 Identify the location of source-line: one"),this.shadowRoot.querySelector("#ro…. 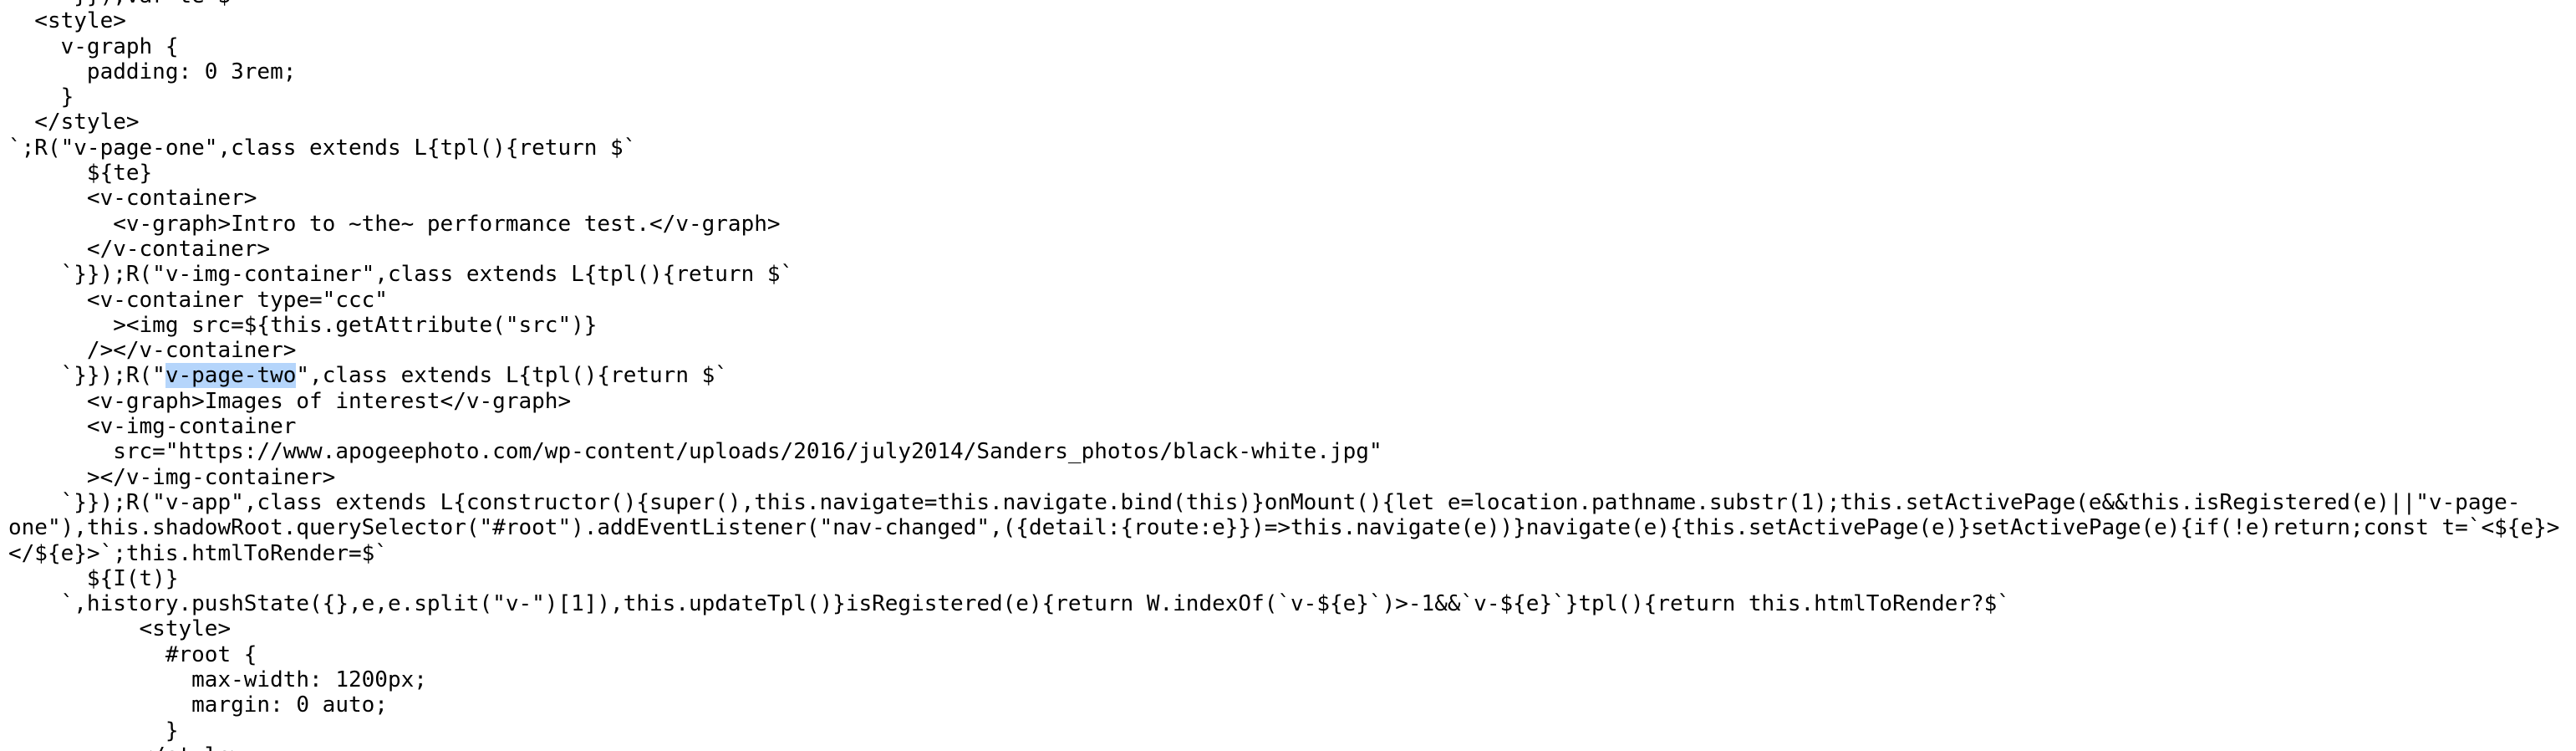
(1284, 528).